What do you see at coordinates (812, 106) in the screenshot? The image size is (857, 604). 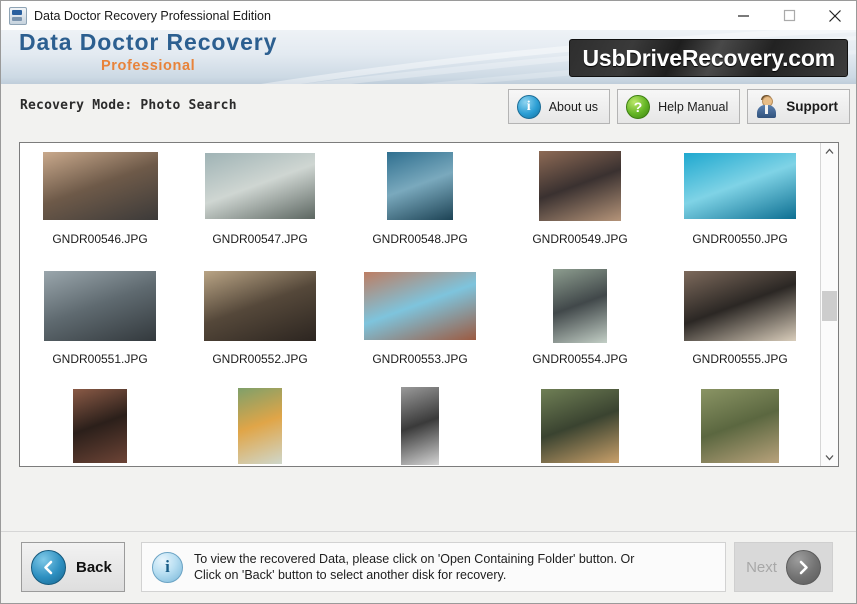 I see `support-label: Support` at bounding box center [812, 106].